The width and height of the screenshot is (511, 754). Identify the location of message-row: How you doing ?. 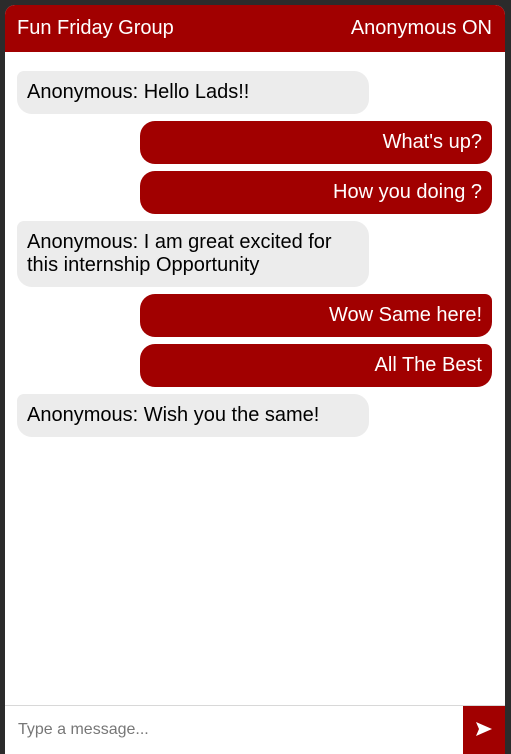
(254, 192).